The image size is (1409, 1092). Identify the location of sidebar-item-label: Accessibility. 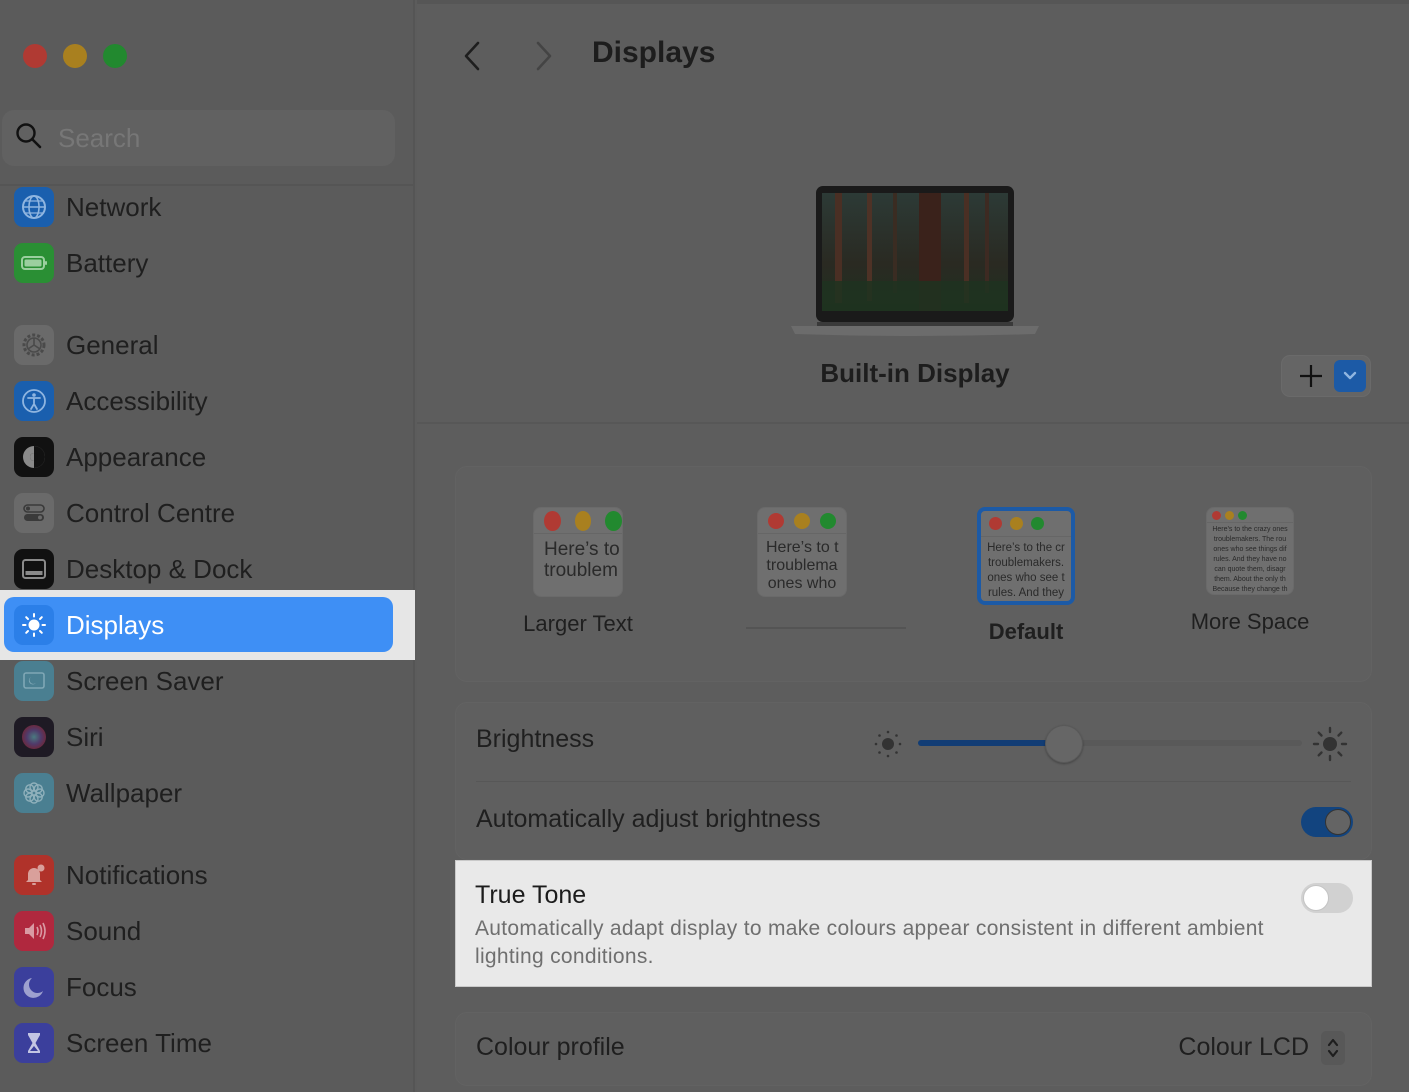
(137, 400).